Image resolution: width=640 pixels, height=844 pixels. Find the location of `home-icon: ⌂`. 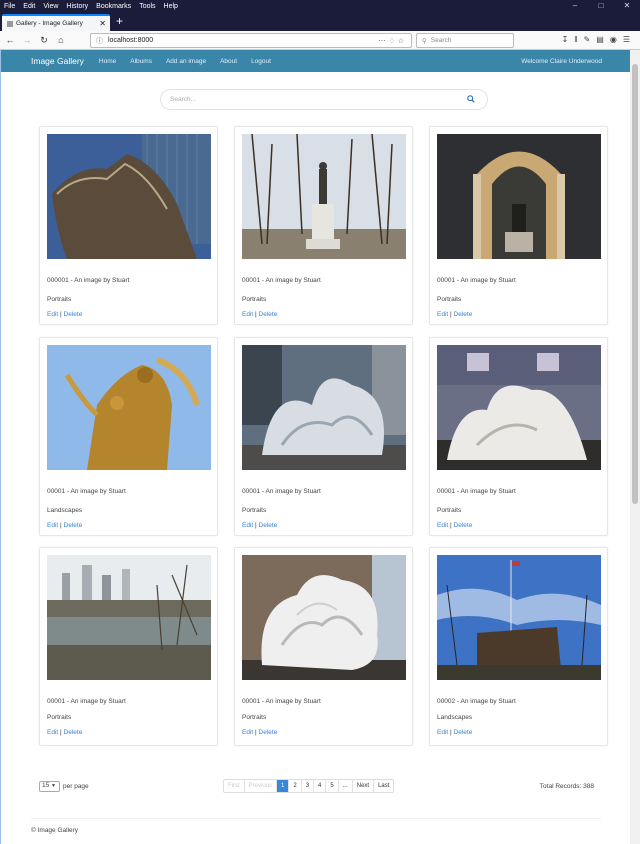

home-icon: ⌂ is located at coordinates (61, 40).